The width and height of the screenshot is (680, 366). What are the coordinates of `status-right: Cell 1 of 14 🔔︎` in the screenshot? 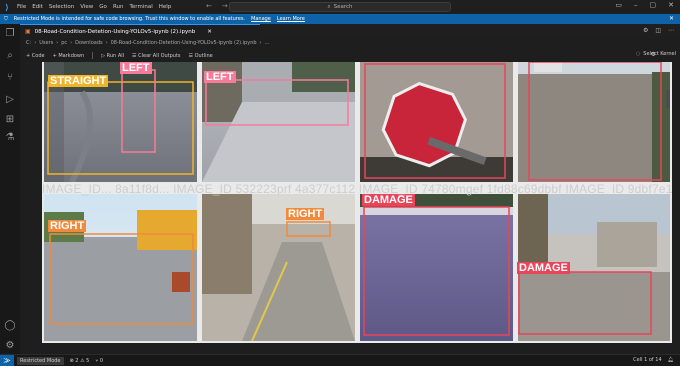 It's located at (653, 360).